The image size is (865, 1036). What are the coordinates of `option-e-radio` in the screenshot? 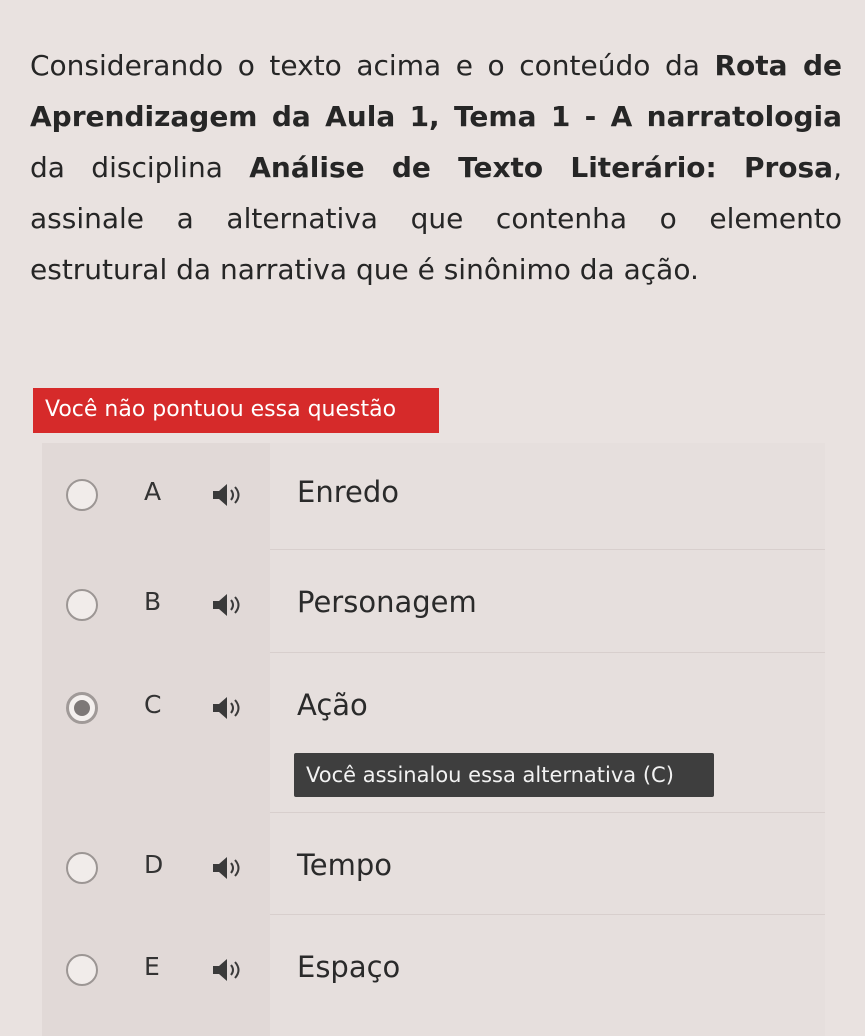 It's located at (82, 970).